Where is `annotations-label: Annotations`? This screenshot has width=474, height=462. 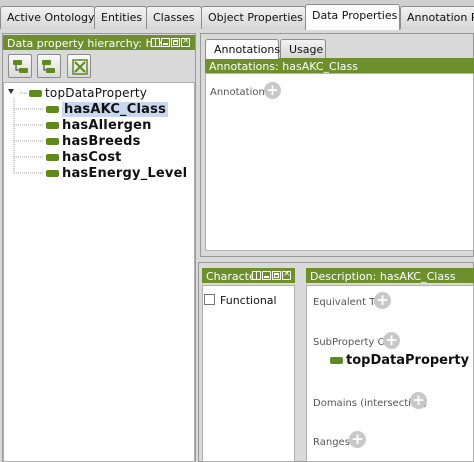
annotations-label: Annotations is located at coordinates (240, 92).